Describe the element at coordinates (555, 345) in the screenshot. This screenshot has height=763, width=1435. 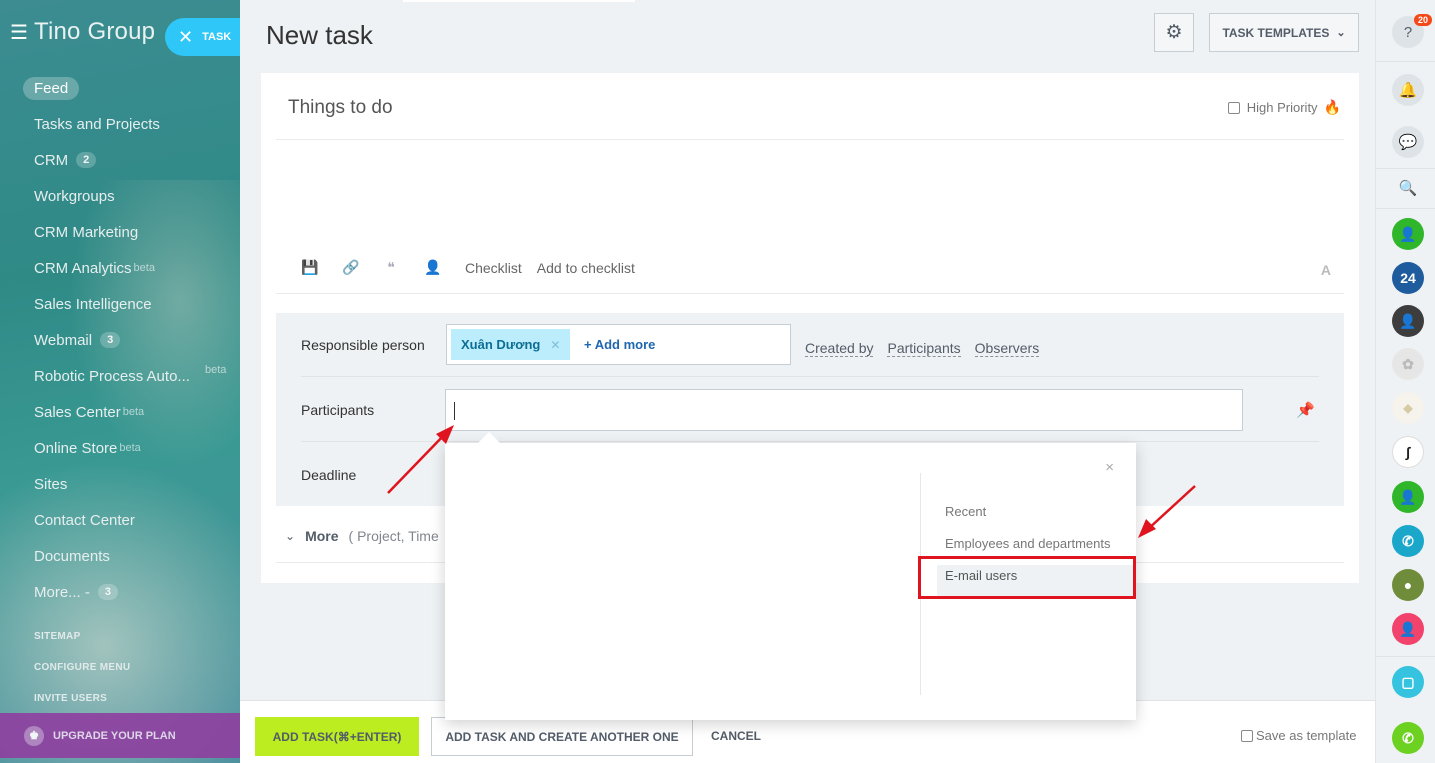
I see `remove-tag-icon: ✕` at that location.